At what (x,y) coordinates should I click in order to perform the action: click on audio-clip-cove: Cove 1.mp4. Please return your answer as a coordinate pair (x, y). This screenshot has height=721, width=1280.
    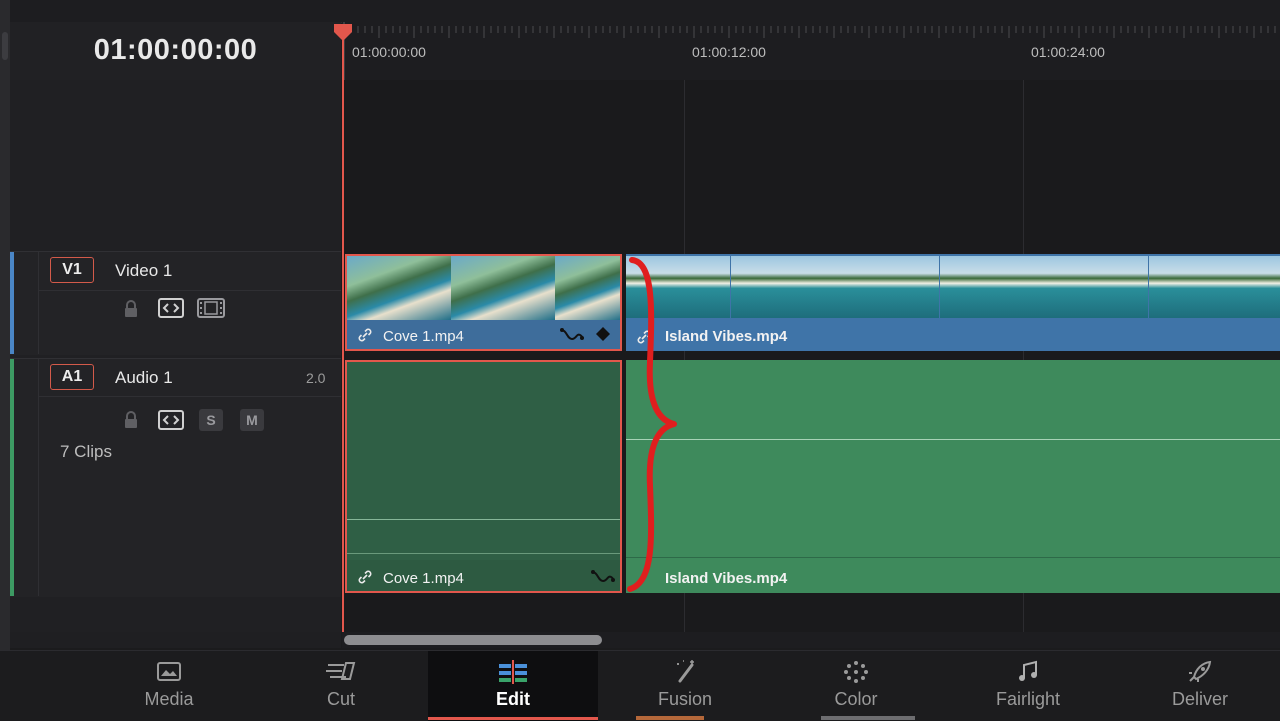
    Looking at the image, I should click on (483, 476).